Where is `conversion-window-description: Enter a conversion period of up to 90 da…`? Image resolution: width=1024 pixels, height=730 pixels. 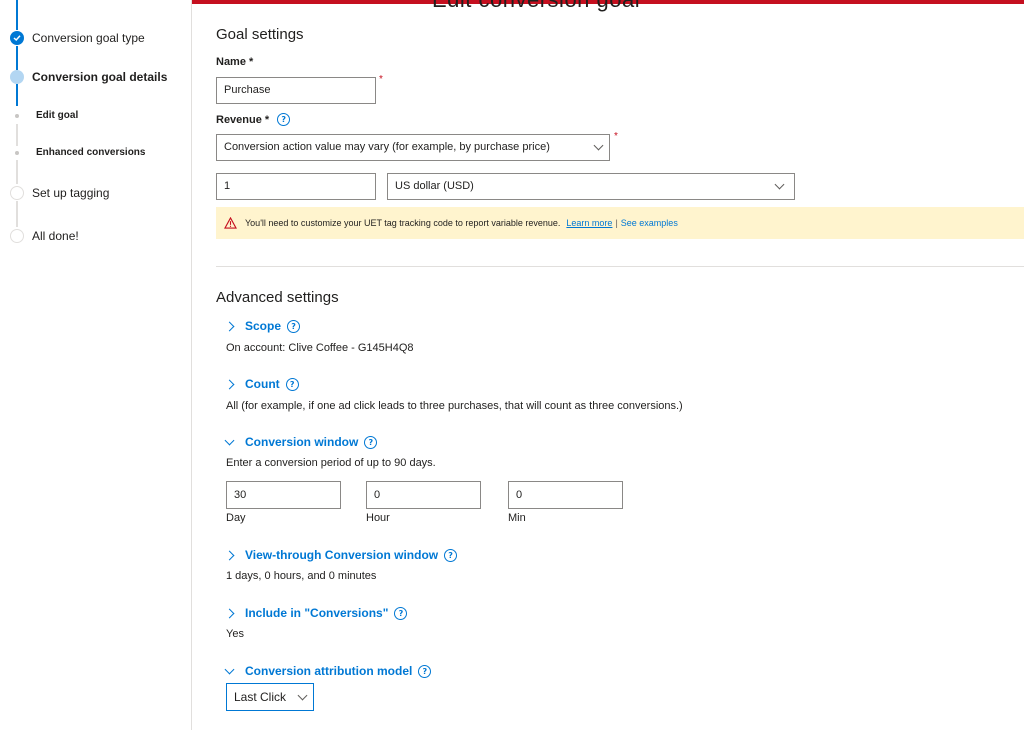
conversion-window-description: Enter a conversion period of up to 90 da… is located at coordinates (331, 463).